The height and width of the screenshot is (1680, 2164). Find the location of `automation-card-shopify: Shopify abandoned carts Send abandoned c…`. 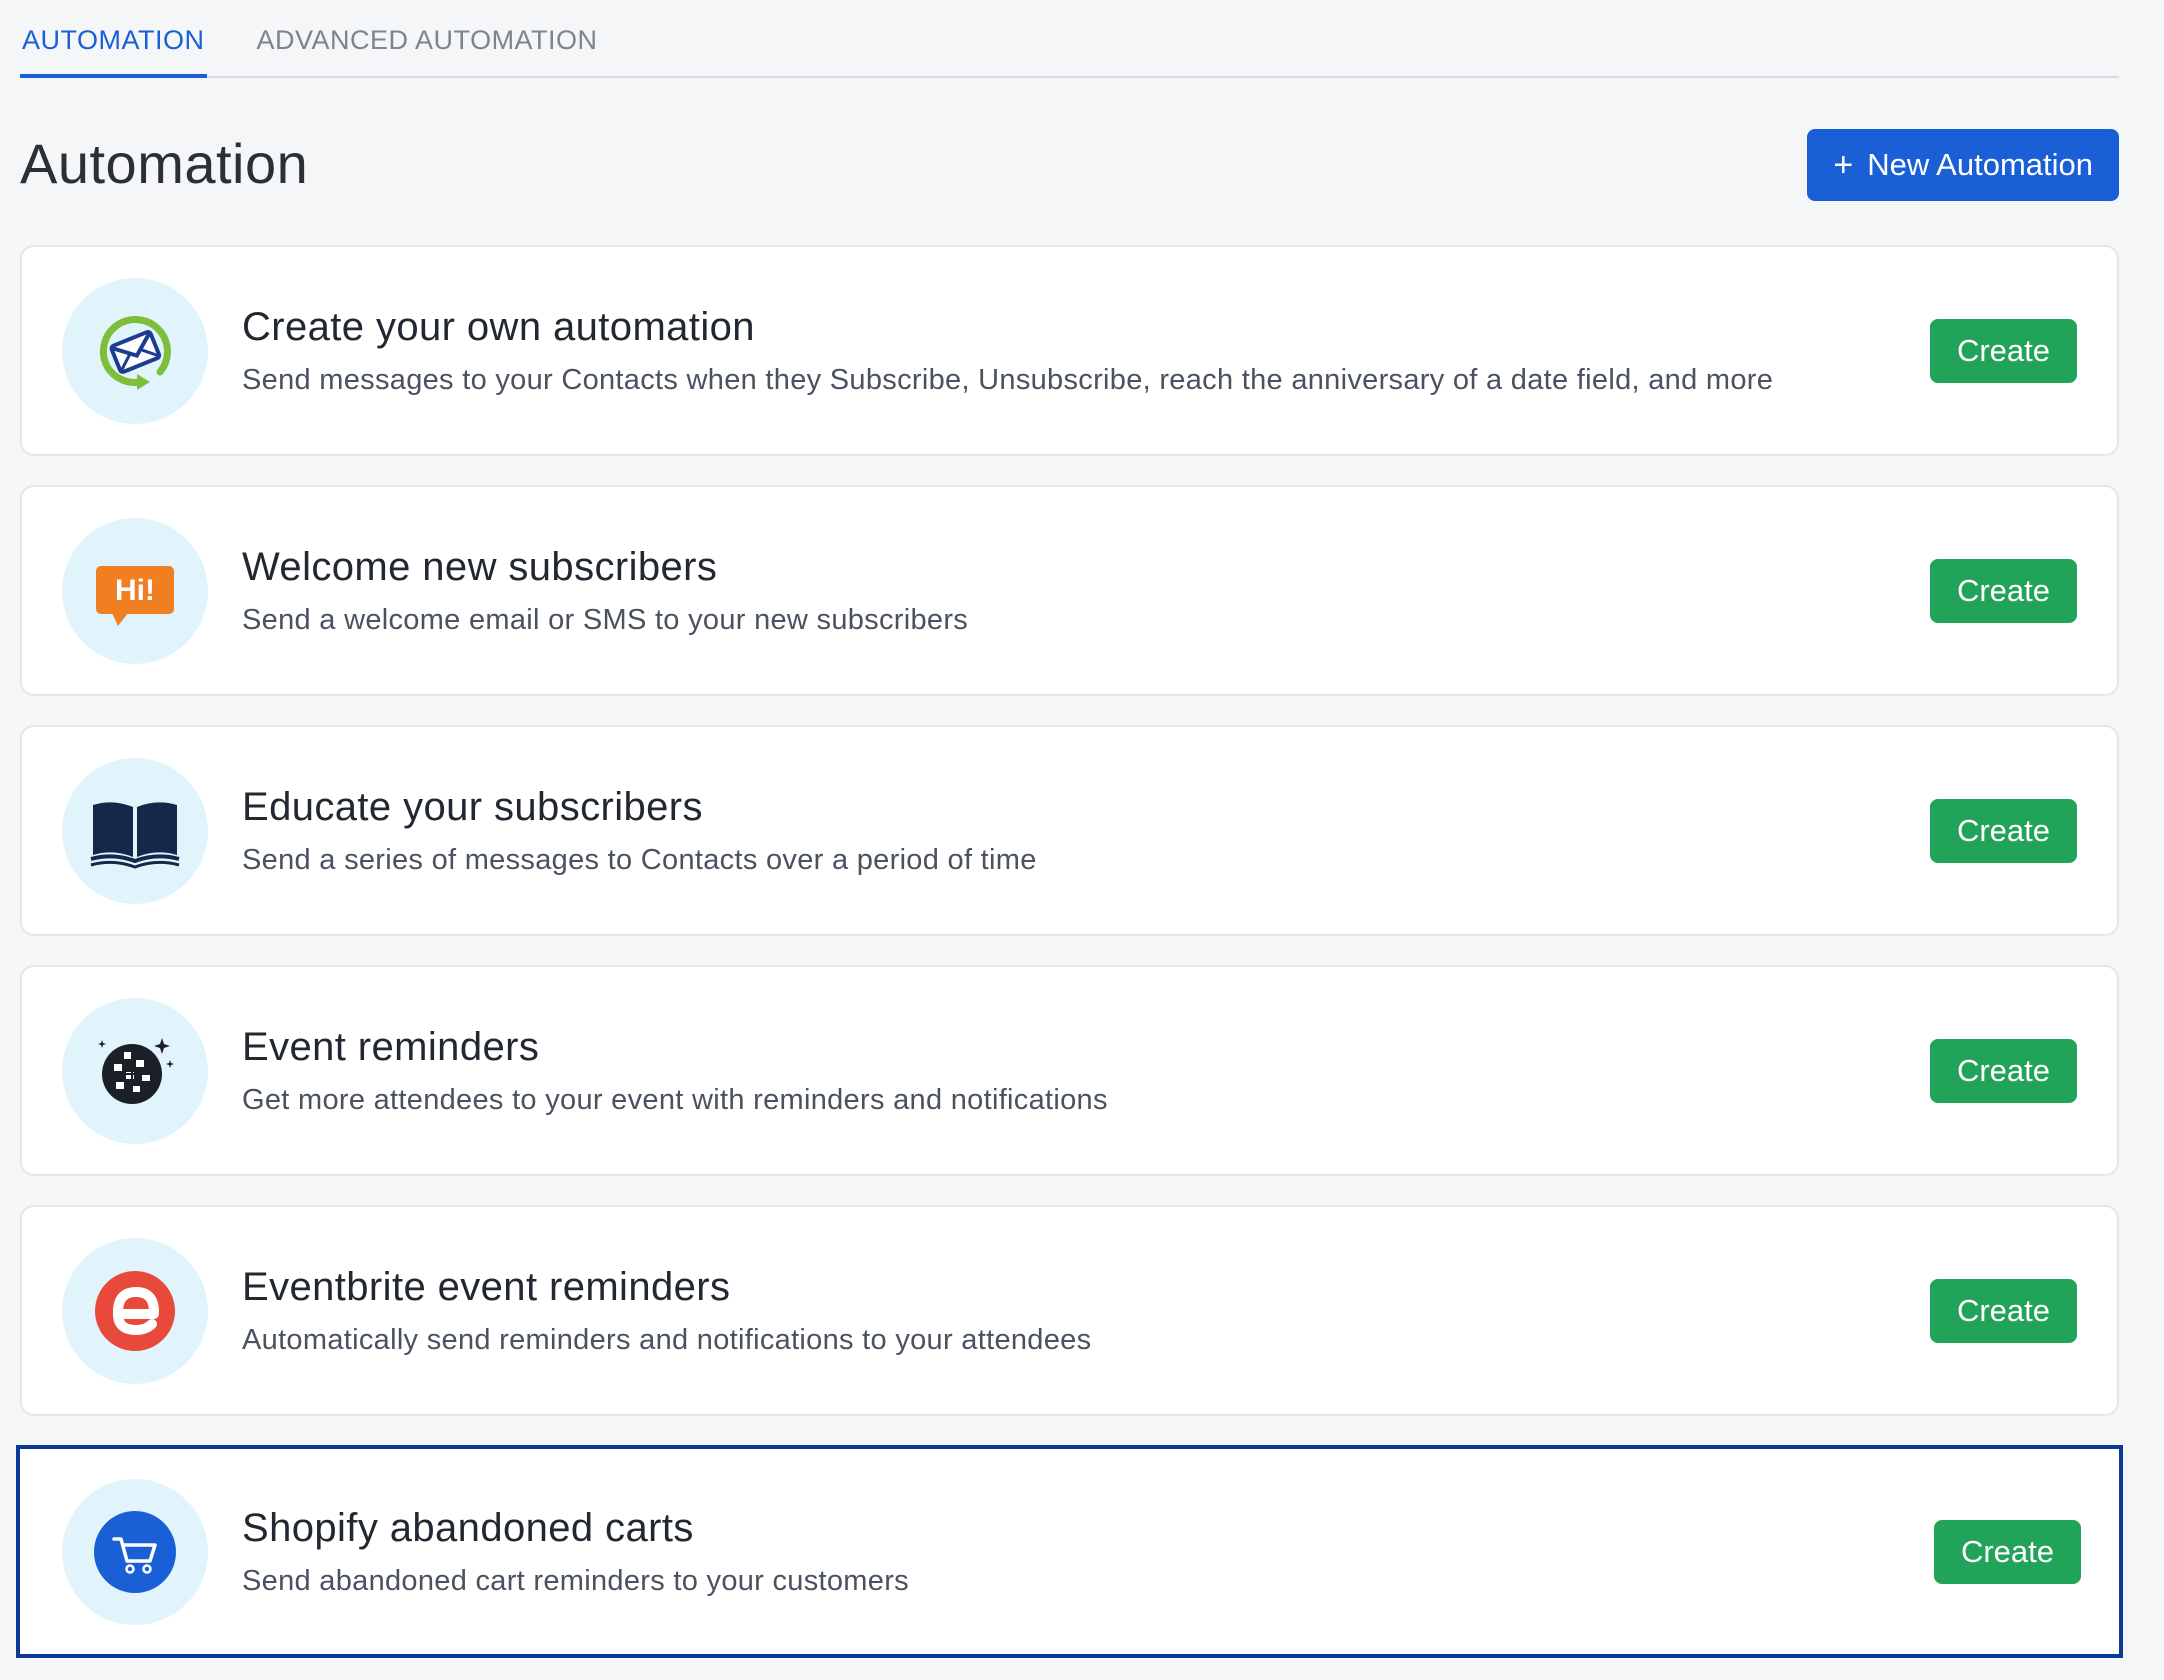

automation-card-shopify: Shopify abandoned carts Send abandoned c… is located at coordinates (1069, 1551).